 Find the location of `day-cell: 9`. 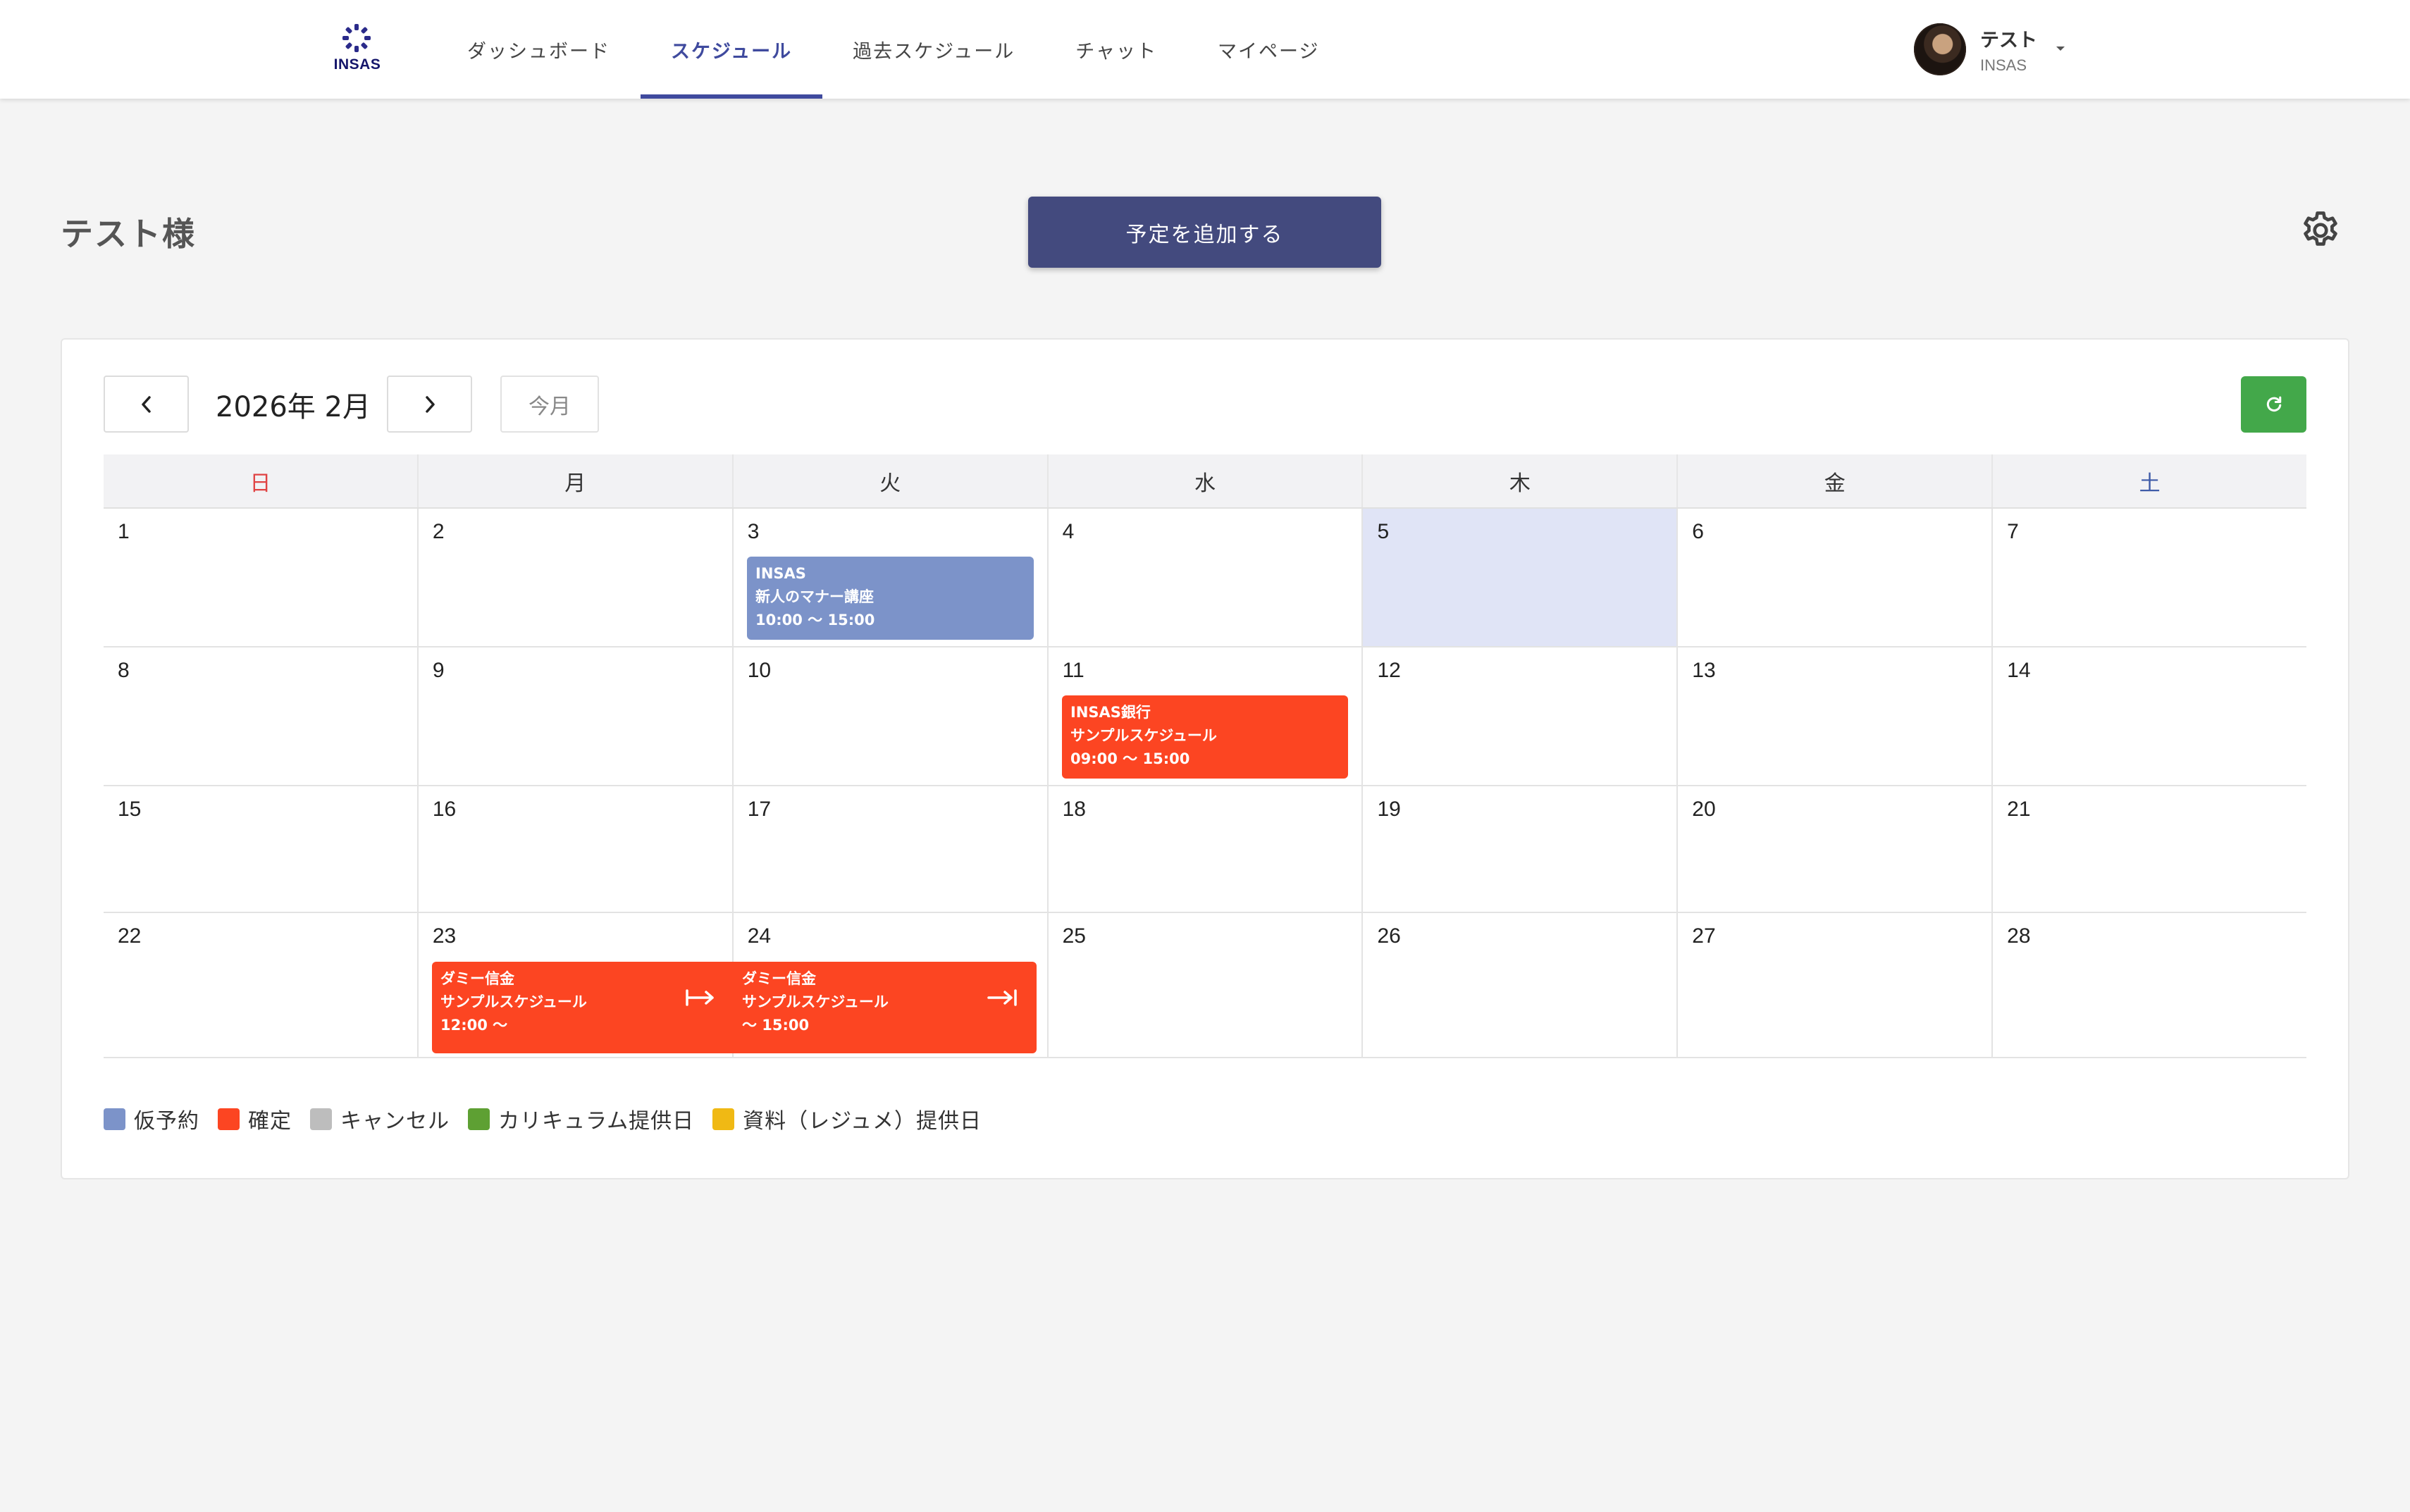

day-cell: 9 is located at coordinates (574, 716).